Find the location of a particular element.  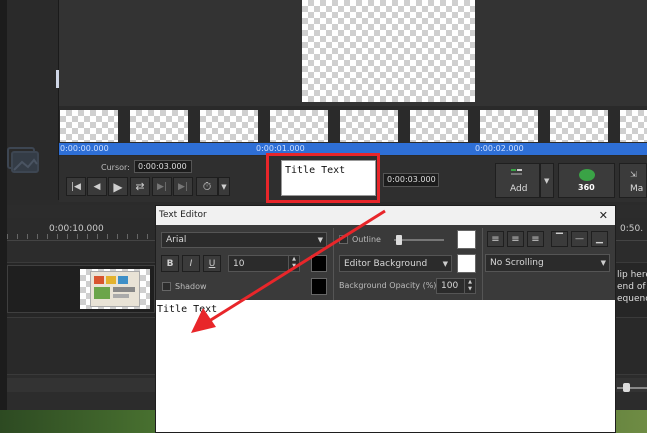

add-button: Add is located at coordinates (517, 180).